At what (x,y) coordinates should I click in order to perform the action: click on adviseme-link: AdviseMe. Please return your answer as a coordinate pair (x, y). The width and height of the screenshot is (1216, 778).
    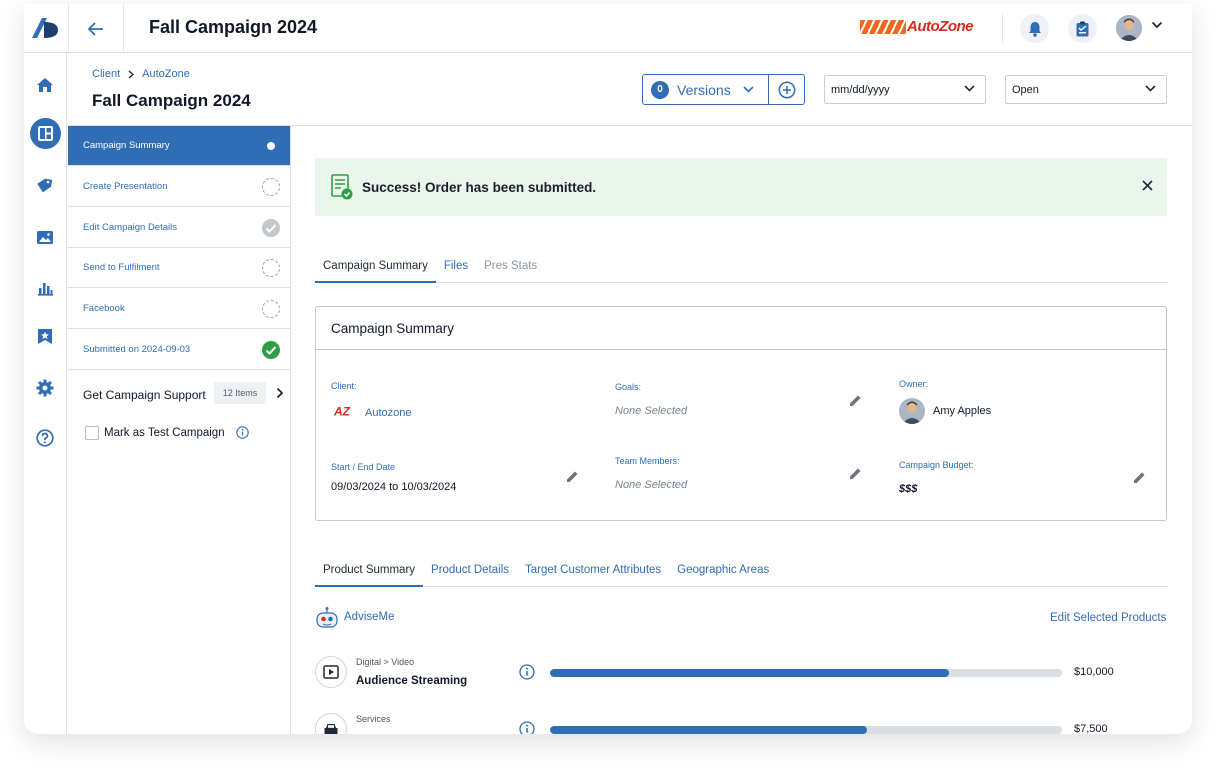
    Looking at the image, I should click on (355, 617).